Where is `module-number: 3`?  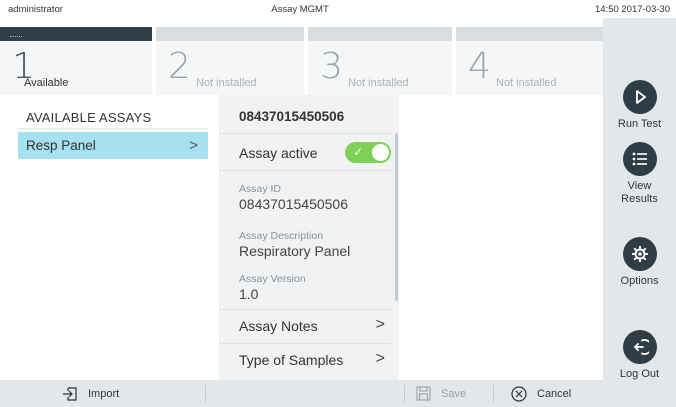
module-number: 3 is located at coordinates (331, 66).